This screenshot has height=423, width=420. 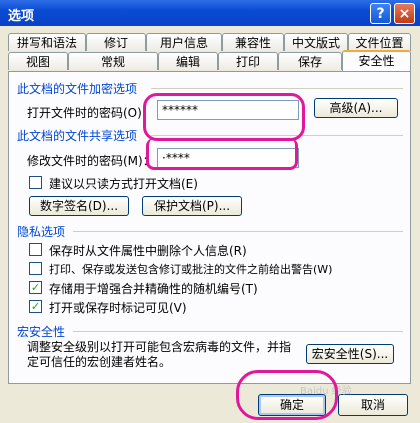 What do you see at coordinates (159, 354) in the screenshot?
I see `macro-description: 调整安全级别以打开可能包含宏病毒的文件，并指定可信任的宏创建者姓名。` at bounding box center [159, 354].